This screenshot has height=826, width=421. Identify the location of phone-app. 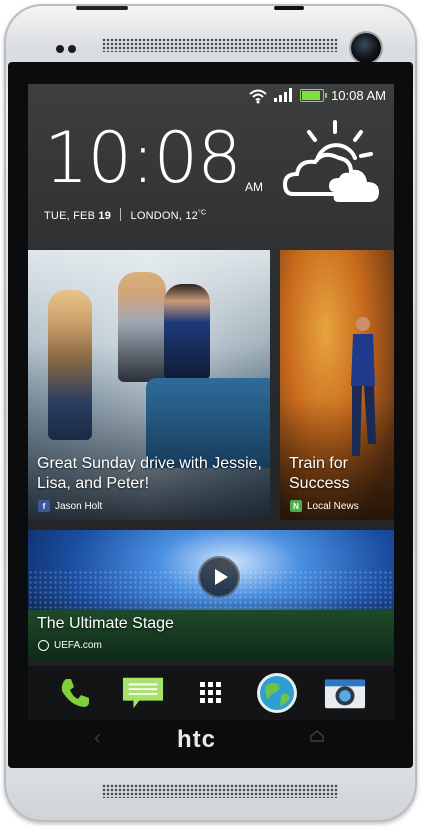
(75, 693).